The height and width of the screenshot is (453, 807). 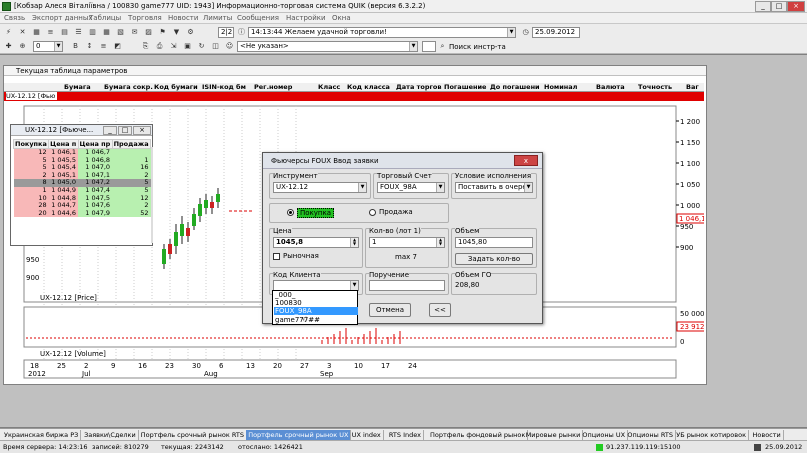 What do you see at coordinates (407, 285) in the screenshot?
I see `assignment-input` at bounding box center [407, 285].